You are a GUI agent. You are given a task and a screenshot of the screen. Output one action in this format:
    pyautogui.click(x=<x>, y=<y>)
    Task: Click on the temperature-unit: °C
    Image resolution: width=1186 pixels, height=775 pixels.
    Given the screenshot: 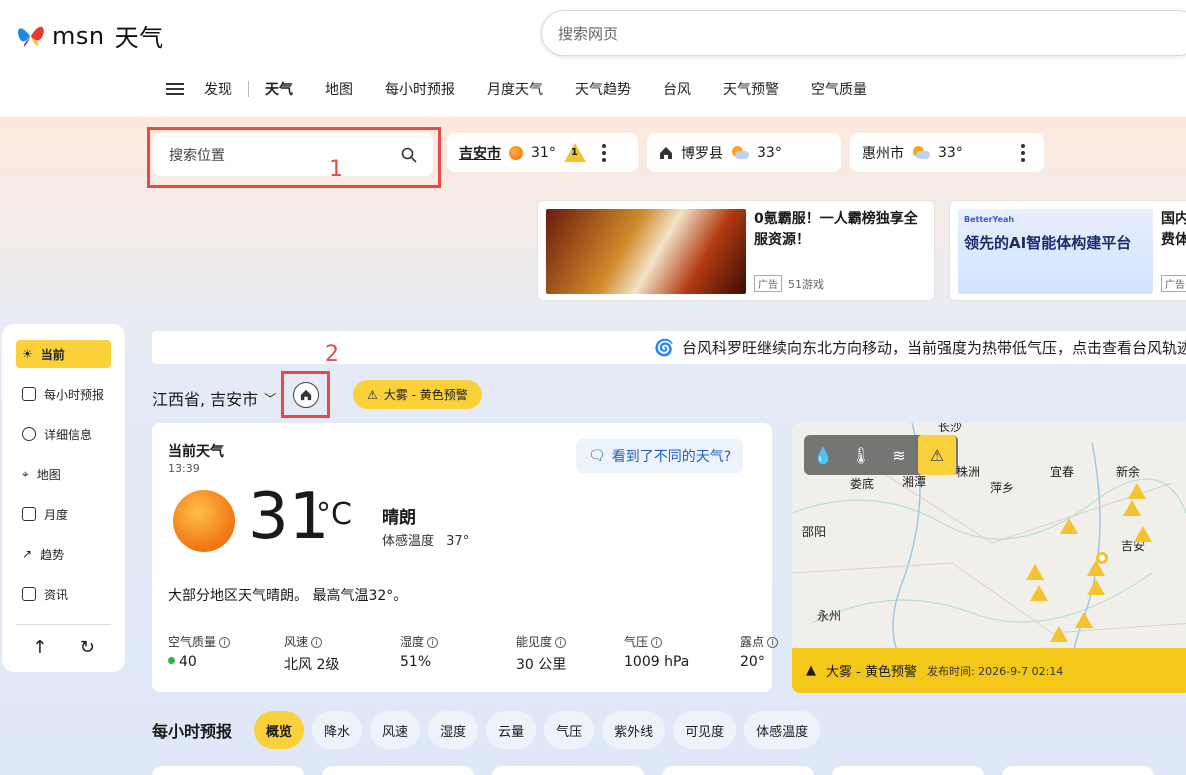 What is the action you would take?
    pyautogui.click(x=334, y=514)
    